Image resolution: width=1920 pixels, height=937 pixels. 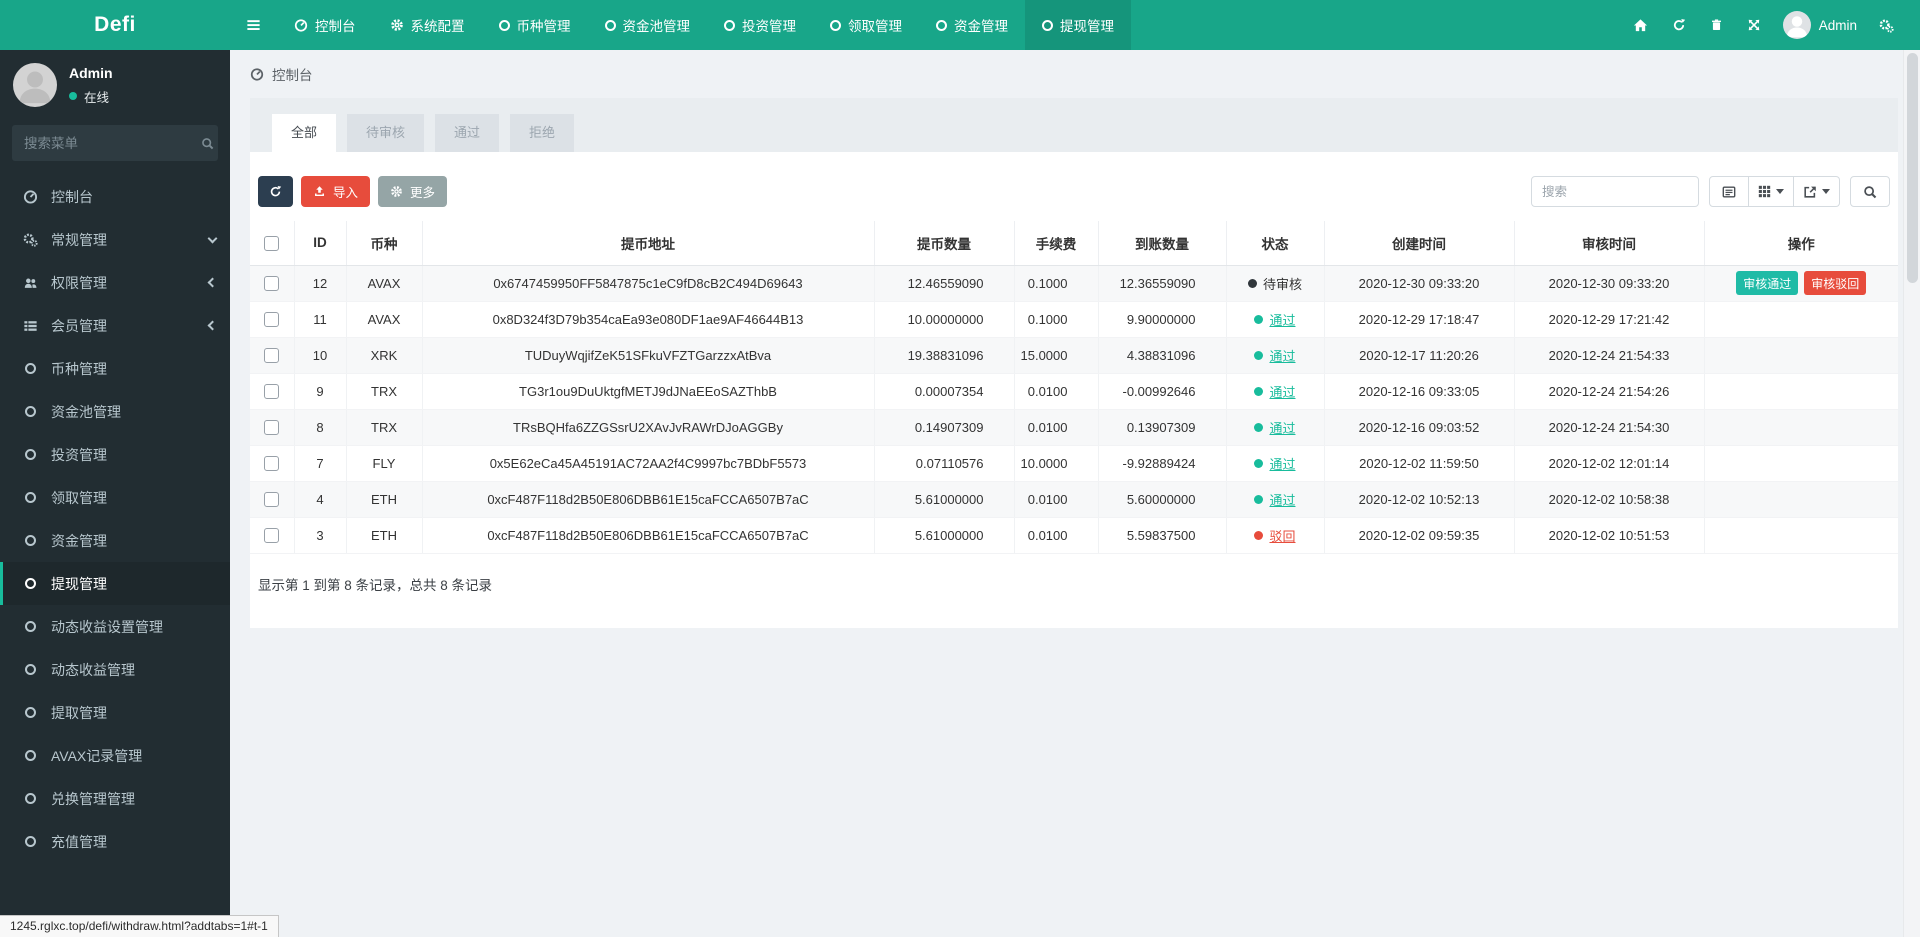 What do you see at coordinates (384, 319) in the screenshot?
I see `cell-coin: AVAX` at bounding box center [384, 319].